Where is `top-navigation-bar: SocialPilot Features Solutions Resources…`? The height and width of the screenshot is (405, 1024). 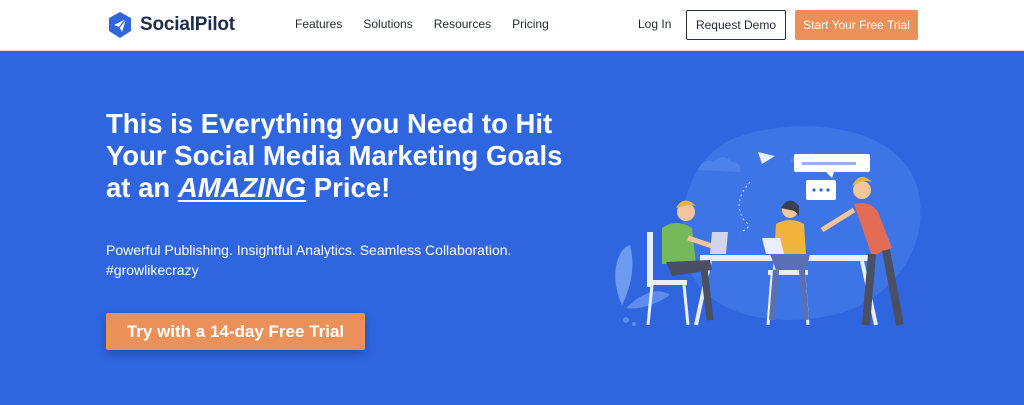 top-navigation-bar: SocialPilot Features Solutions Resources… is located at coordinates (512, 25).